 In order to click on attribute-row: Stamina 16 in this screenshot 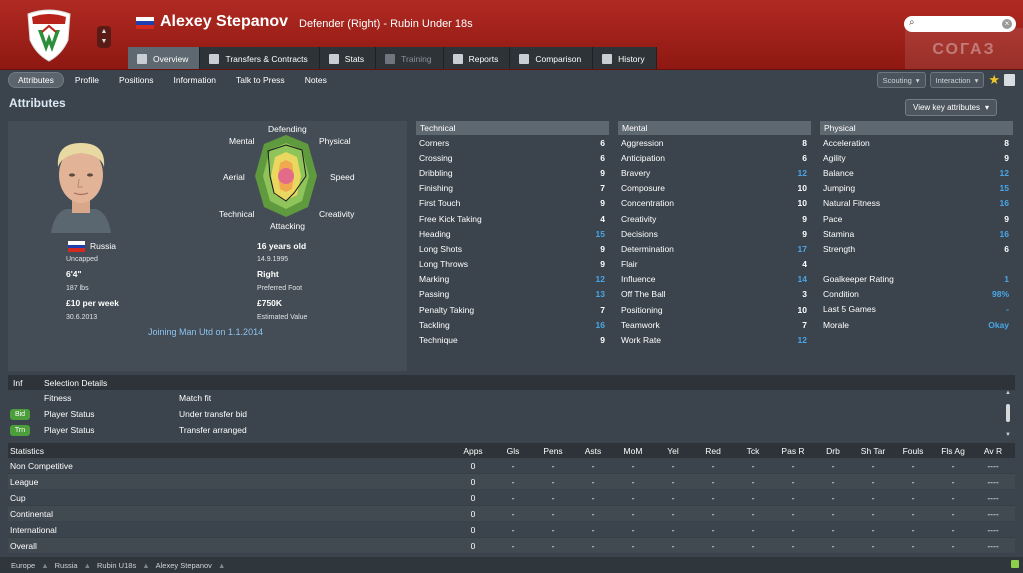, I will do `click(916, 233)`.